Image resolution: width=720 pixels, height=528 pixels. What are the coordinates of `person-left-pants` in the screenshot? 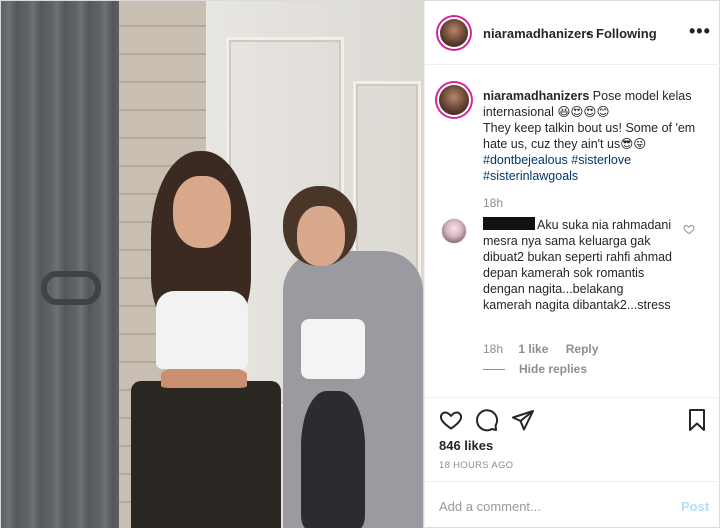 It's located at (206, 454).